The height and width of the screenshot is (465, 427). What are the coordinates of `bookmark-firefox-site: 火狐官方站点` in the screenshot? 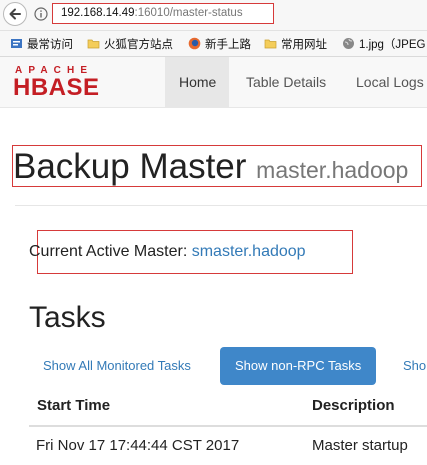 It's located at (130, 43).